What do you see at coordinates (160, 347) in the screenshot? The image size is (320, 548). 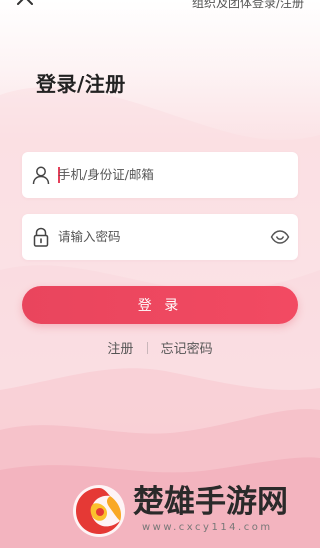 I see `auth-links: 注册 忘记密码` at bounding box center [160, 347].